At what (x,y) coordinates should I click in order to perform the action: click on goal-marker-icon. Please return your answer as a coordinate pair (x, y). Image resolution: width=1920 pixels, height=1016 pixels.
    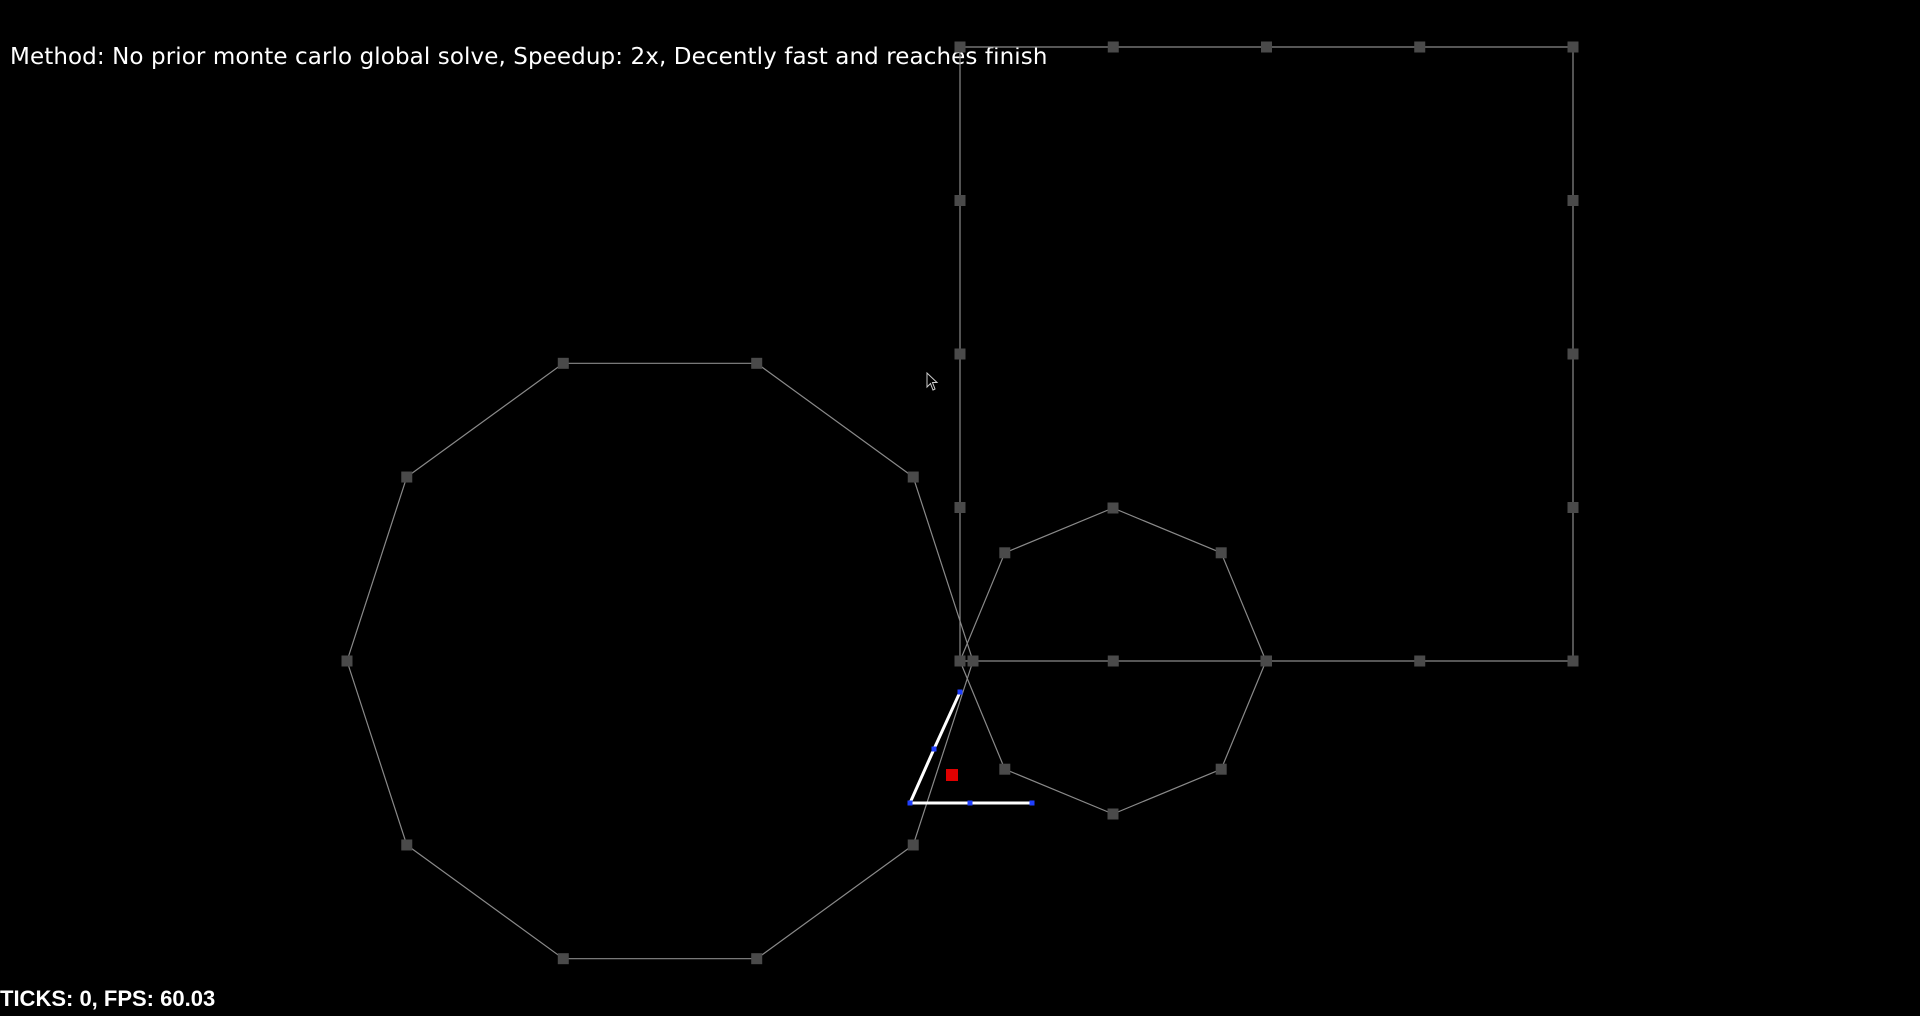
    Looking at the image, I should click on (952, 775).